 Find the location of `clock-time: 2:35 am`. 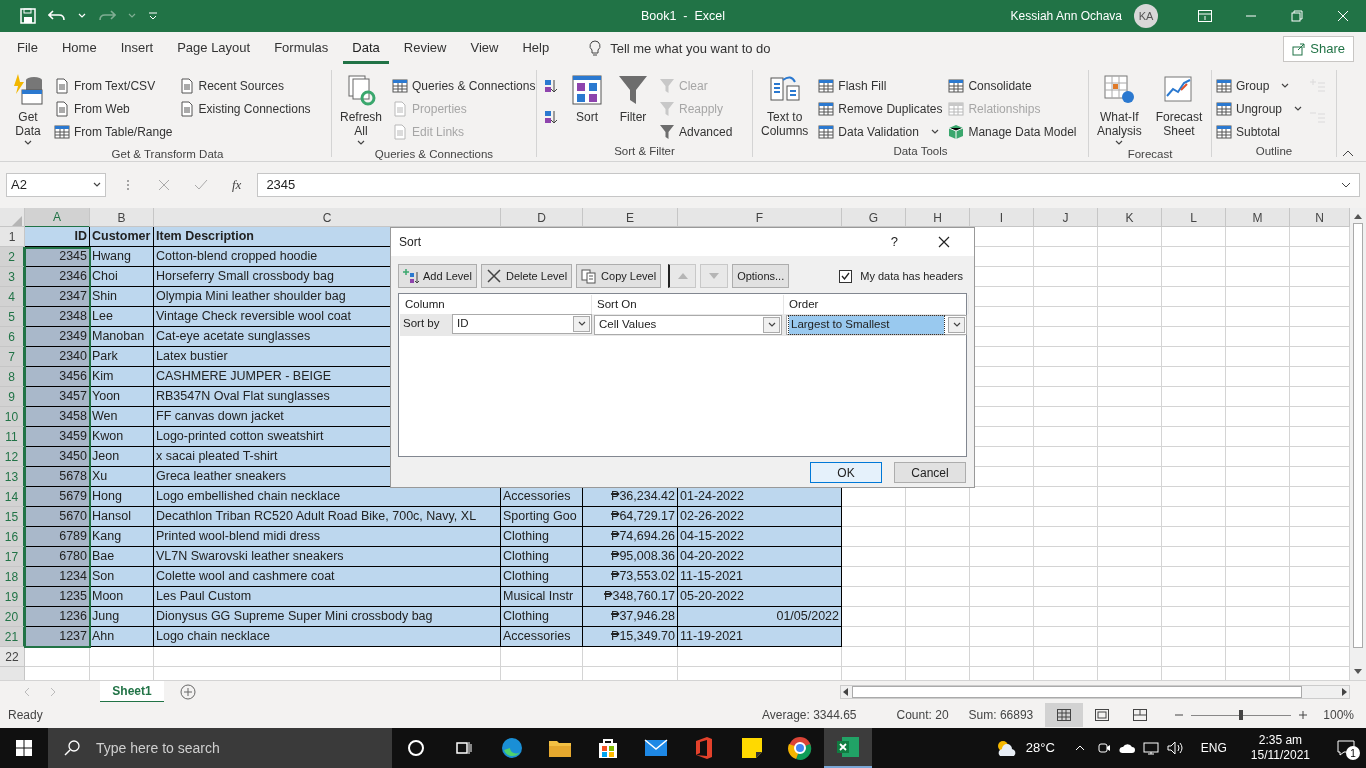

clock-time: 2:35 am is located at coordinates (1280, 740).